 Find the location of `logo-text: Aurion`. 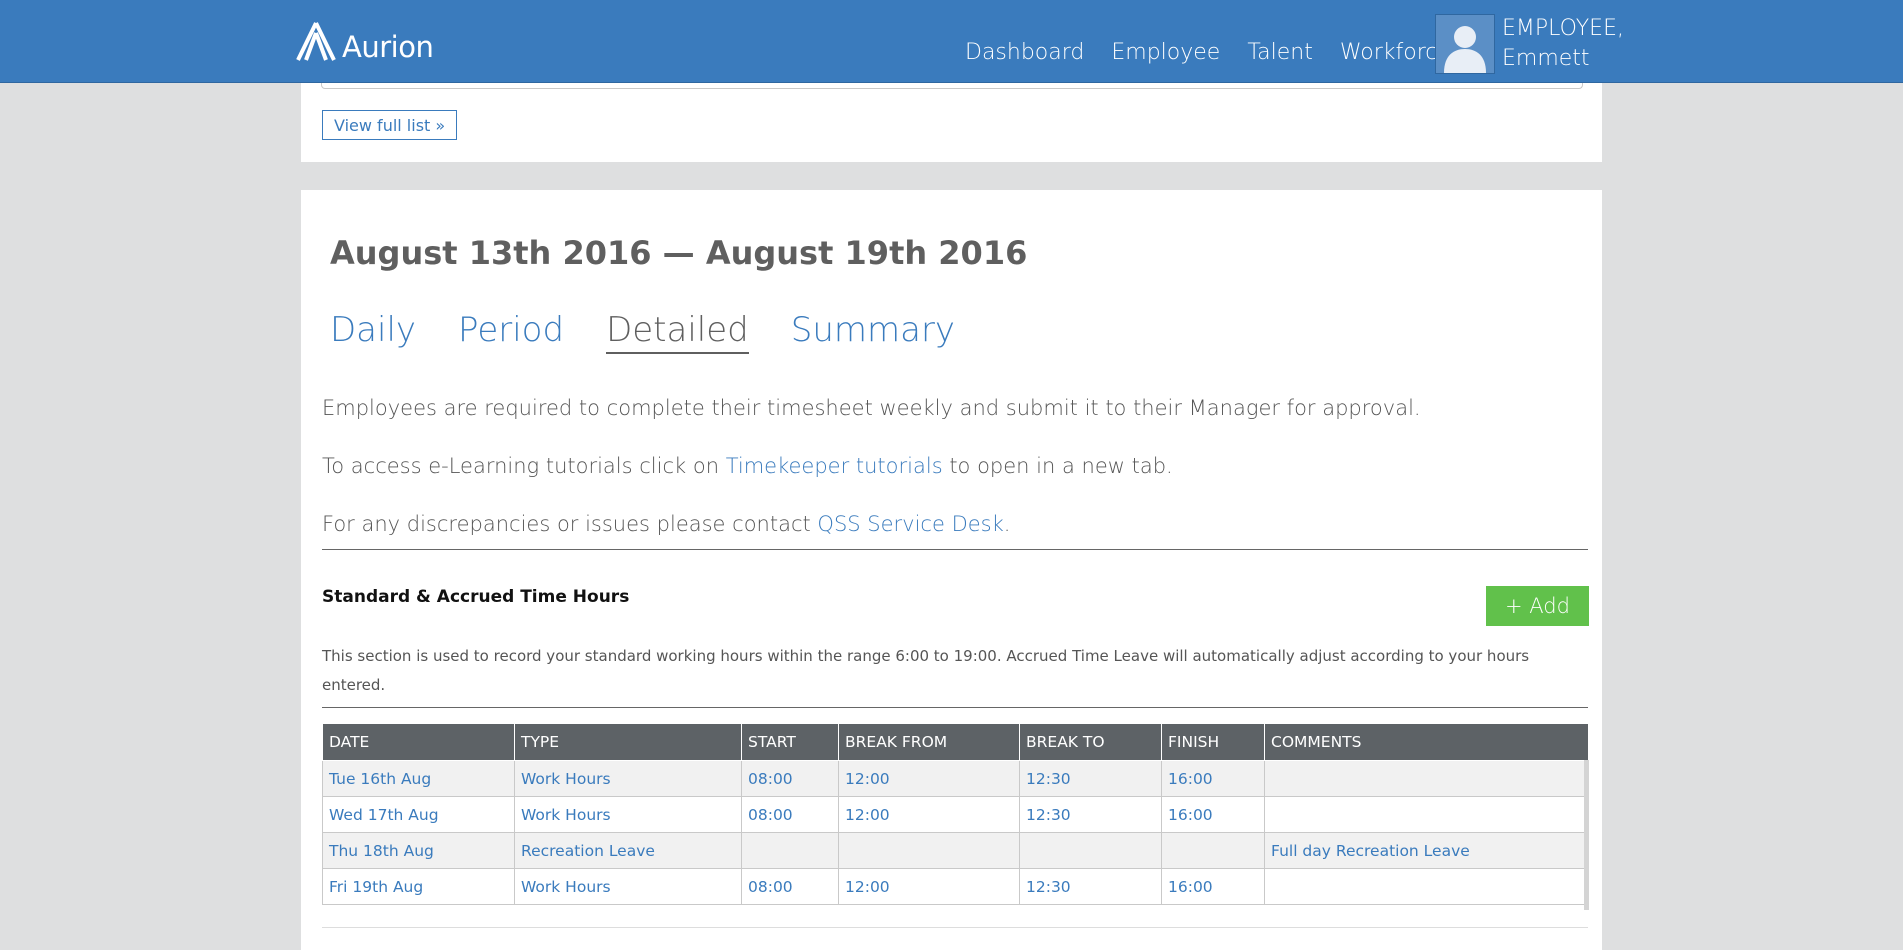

logo-text: Aurion is located at coordinates (388, 47).